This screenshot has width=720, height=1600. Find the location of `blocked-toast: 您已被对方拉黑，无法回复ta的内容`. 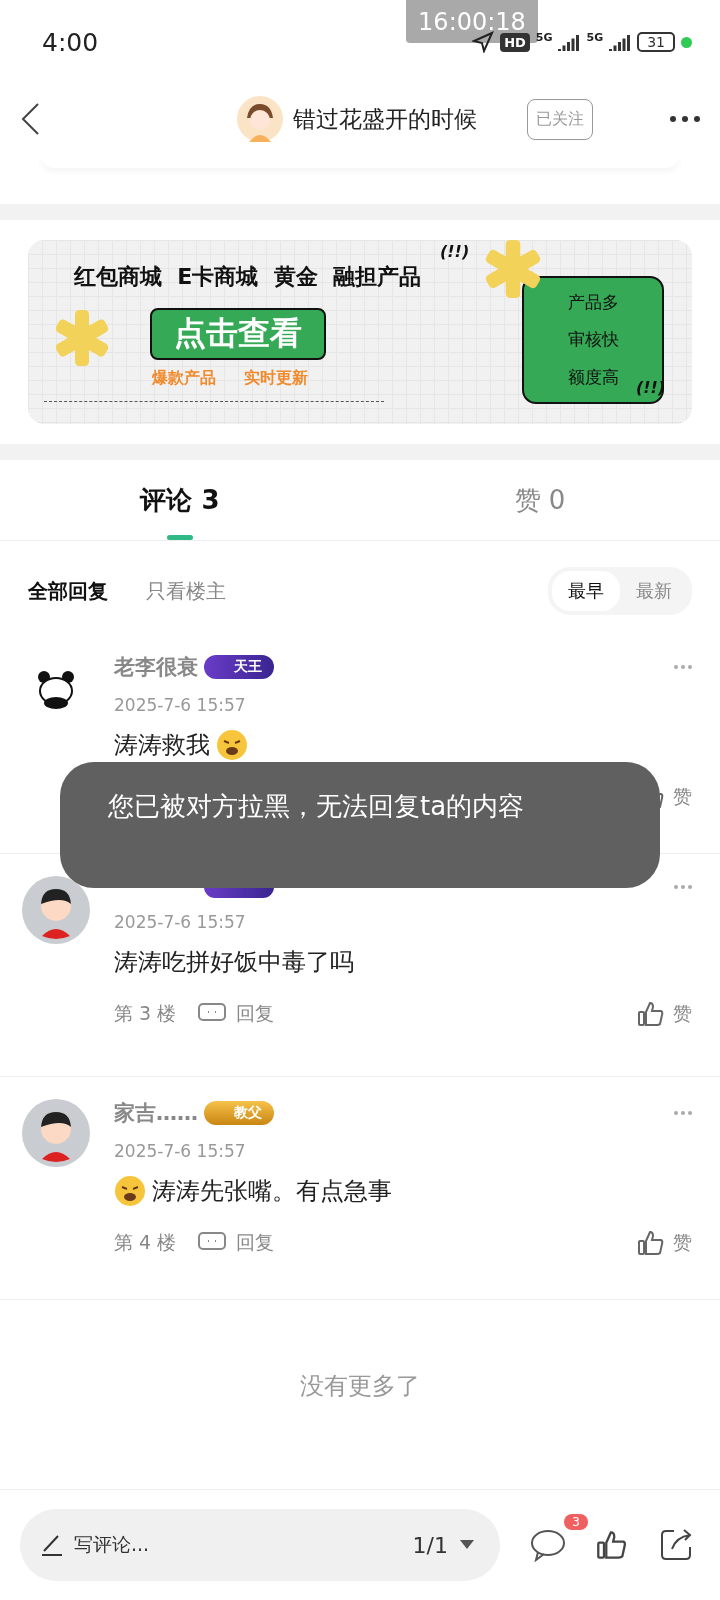

blocked-toast: 您已被对方拉黑，无法回复ta的内容 is located at coordinates (360, 825).